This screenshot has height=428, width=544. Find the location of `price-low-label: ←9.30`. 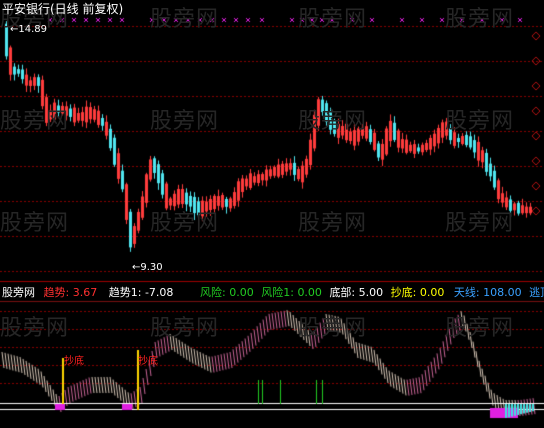

price-low-label: ←9.30 is located at coordinates (147, 267).